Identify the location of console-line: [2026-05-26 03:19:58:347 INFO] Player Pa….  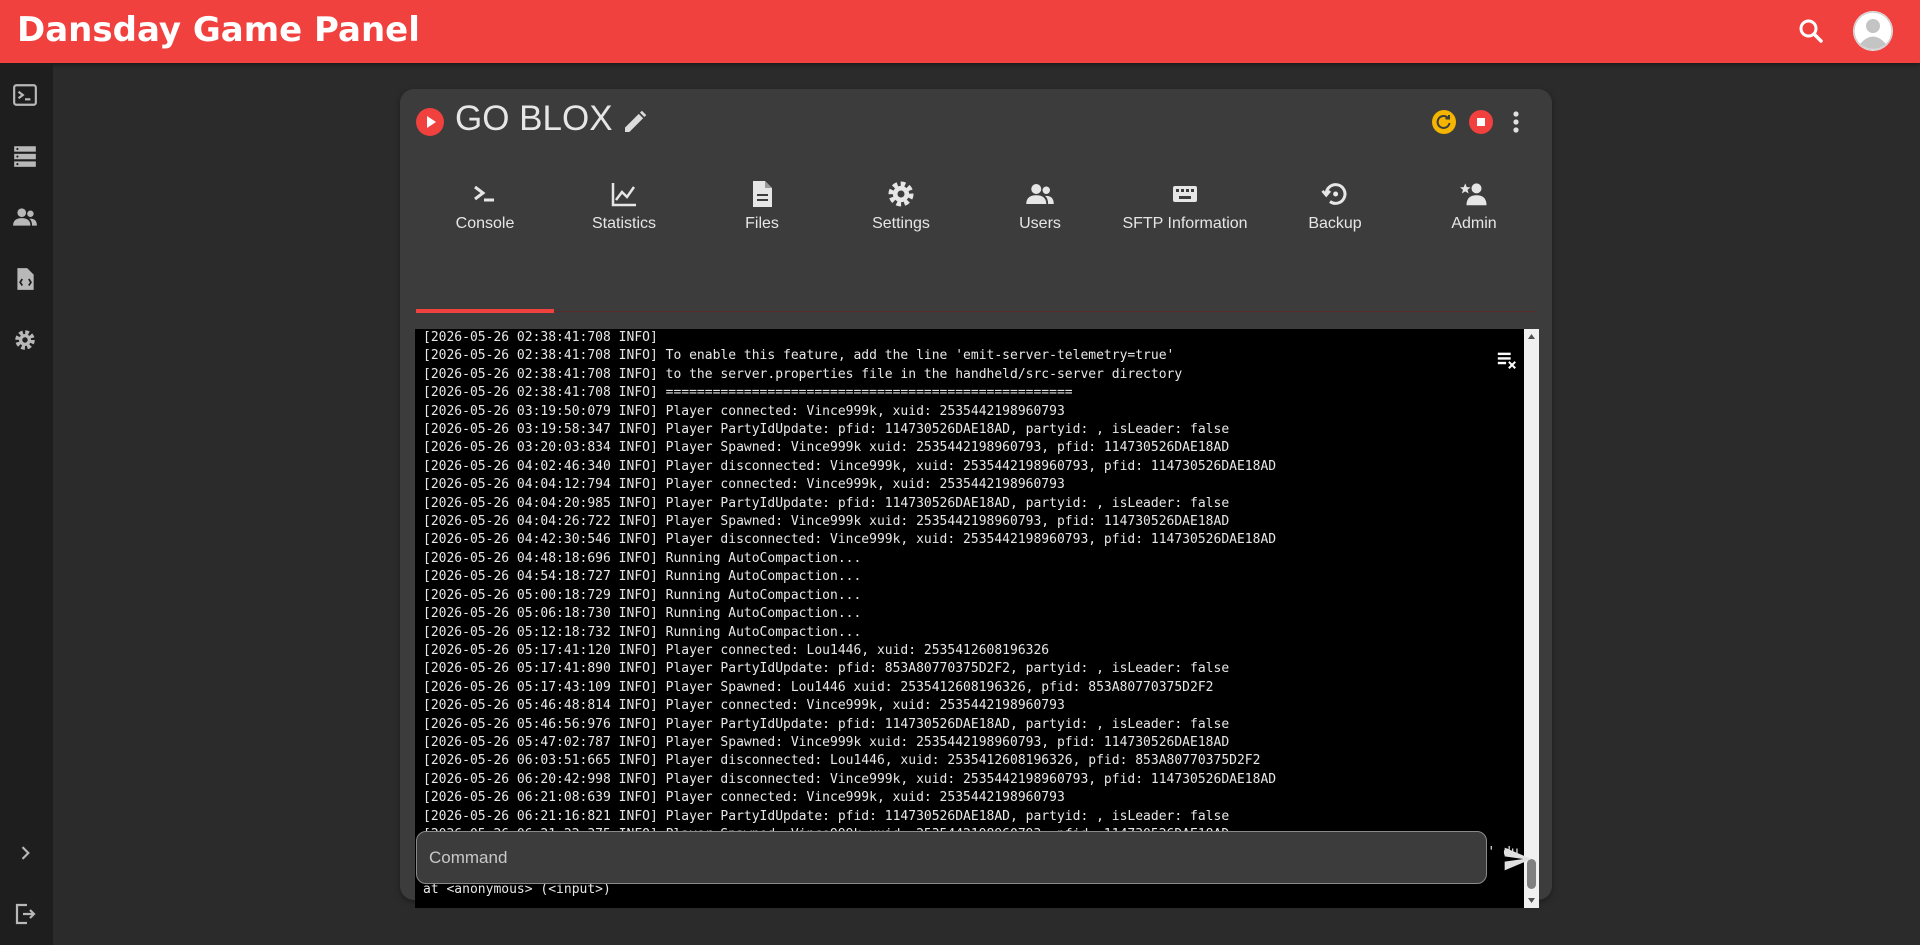
(826, 430).